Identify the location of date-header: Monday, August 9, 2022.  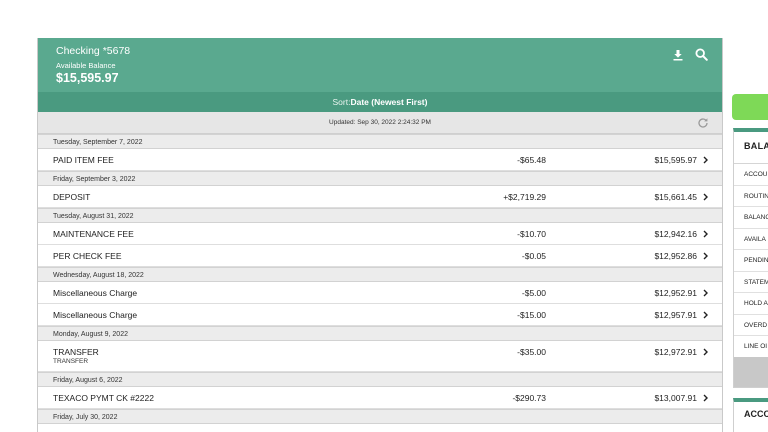
(380, 333).